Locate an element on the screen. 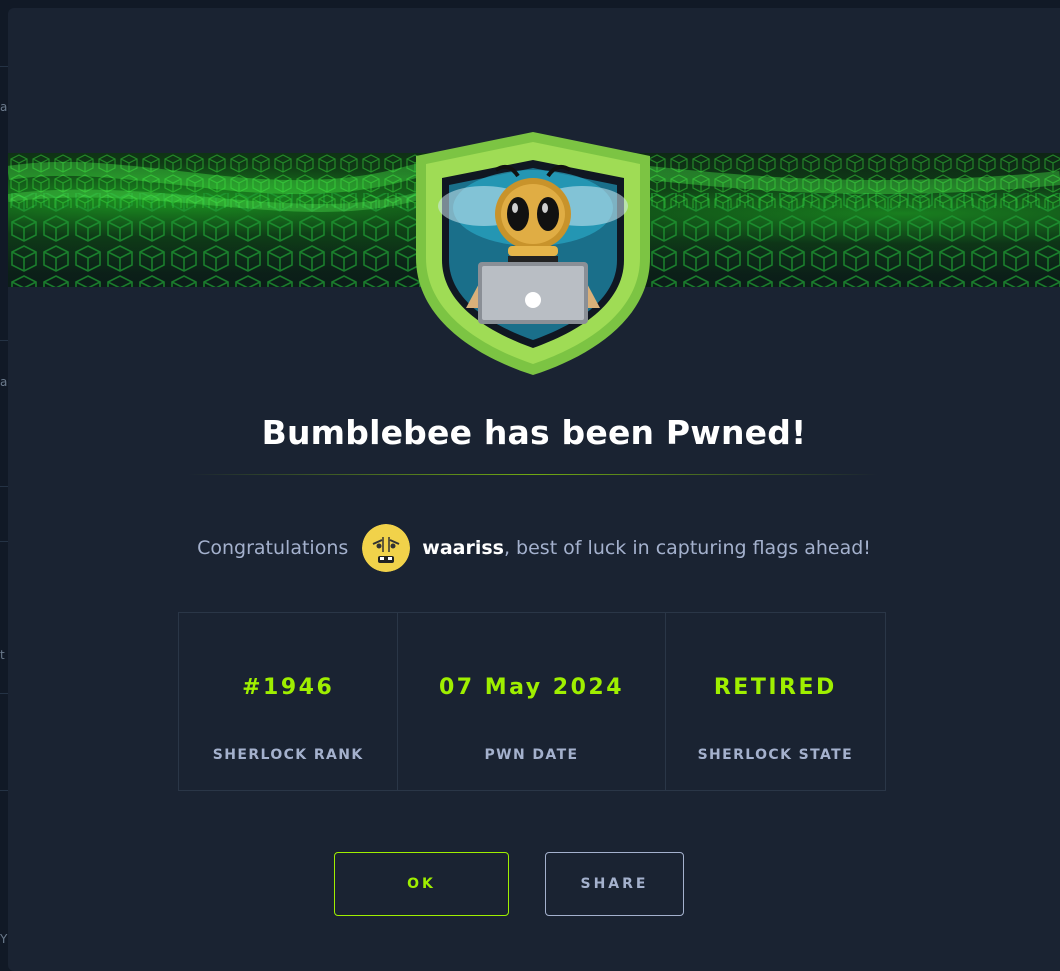 The height and width of the screenshot is (971, 1060). stat-sherlock-state: RETIRED SHERLOCK STATE is located at coordinates (774, 701).